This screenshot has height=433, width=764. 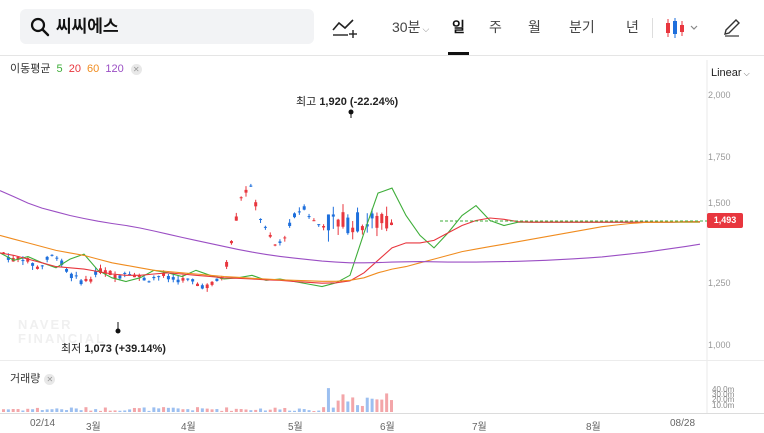 I want to click on volume-divider, so click(x=382, y=360).